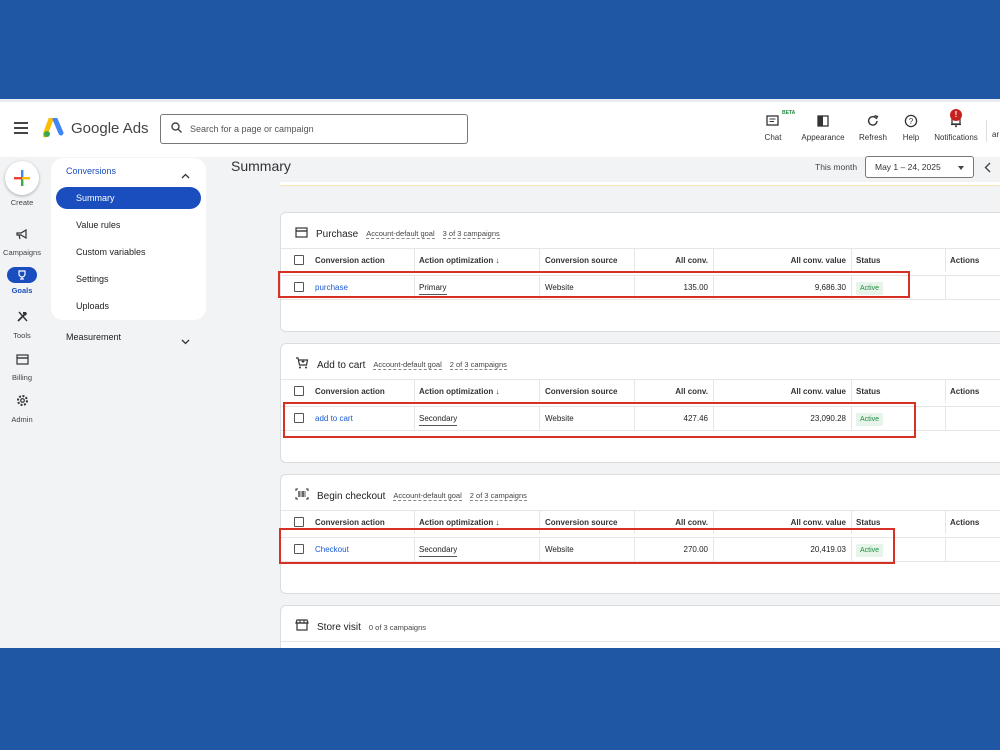 Image resolution: width=1000 pixels, height=750 pixels. Describe the element at coordinates (95, 127) in the screenshot. I see `google-ads-logo: Google Ads` at that location.